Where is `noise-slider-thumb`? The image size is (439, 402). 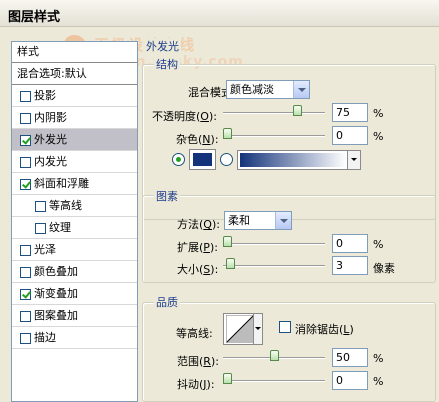
noise-slider-thumb is located at coordinates (227, 133).